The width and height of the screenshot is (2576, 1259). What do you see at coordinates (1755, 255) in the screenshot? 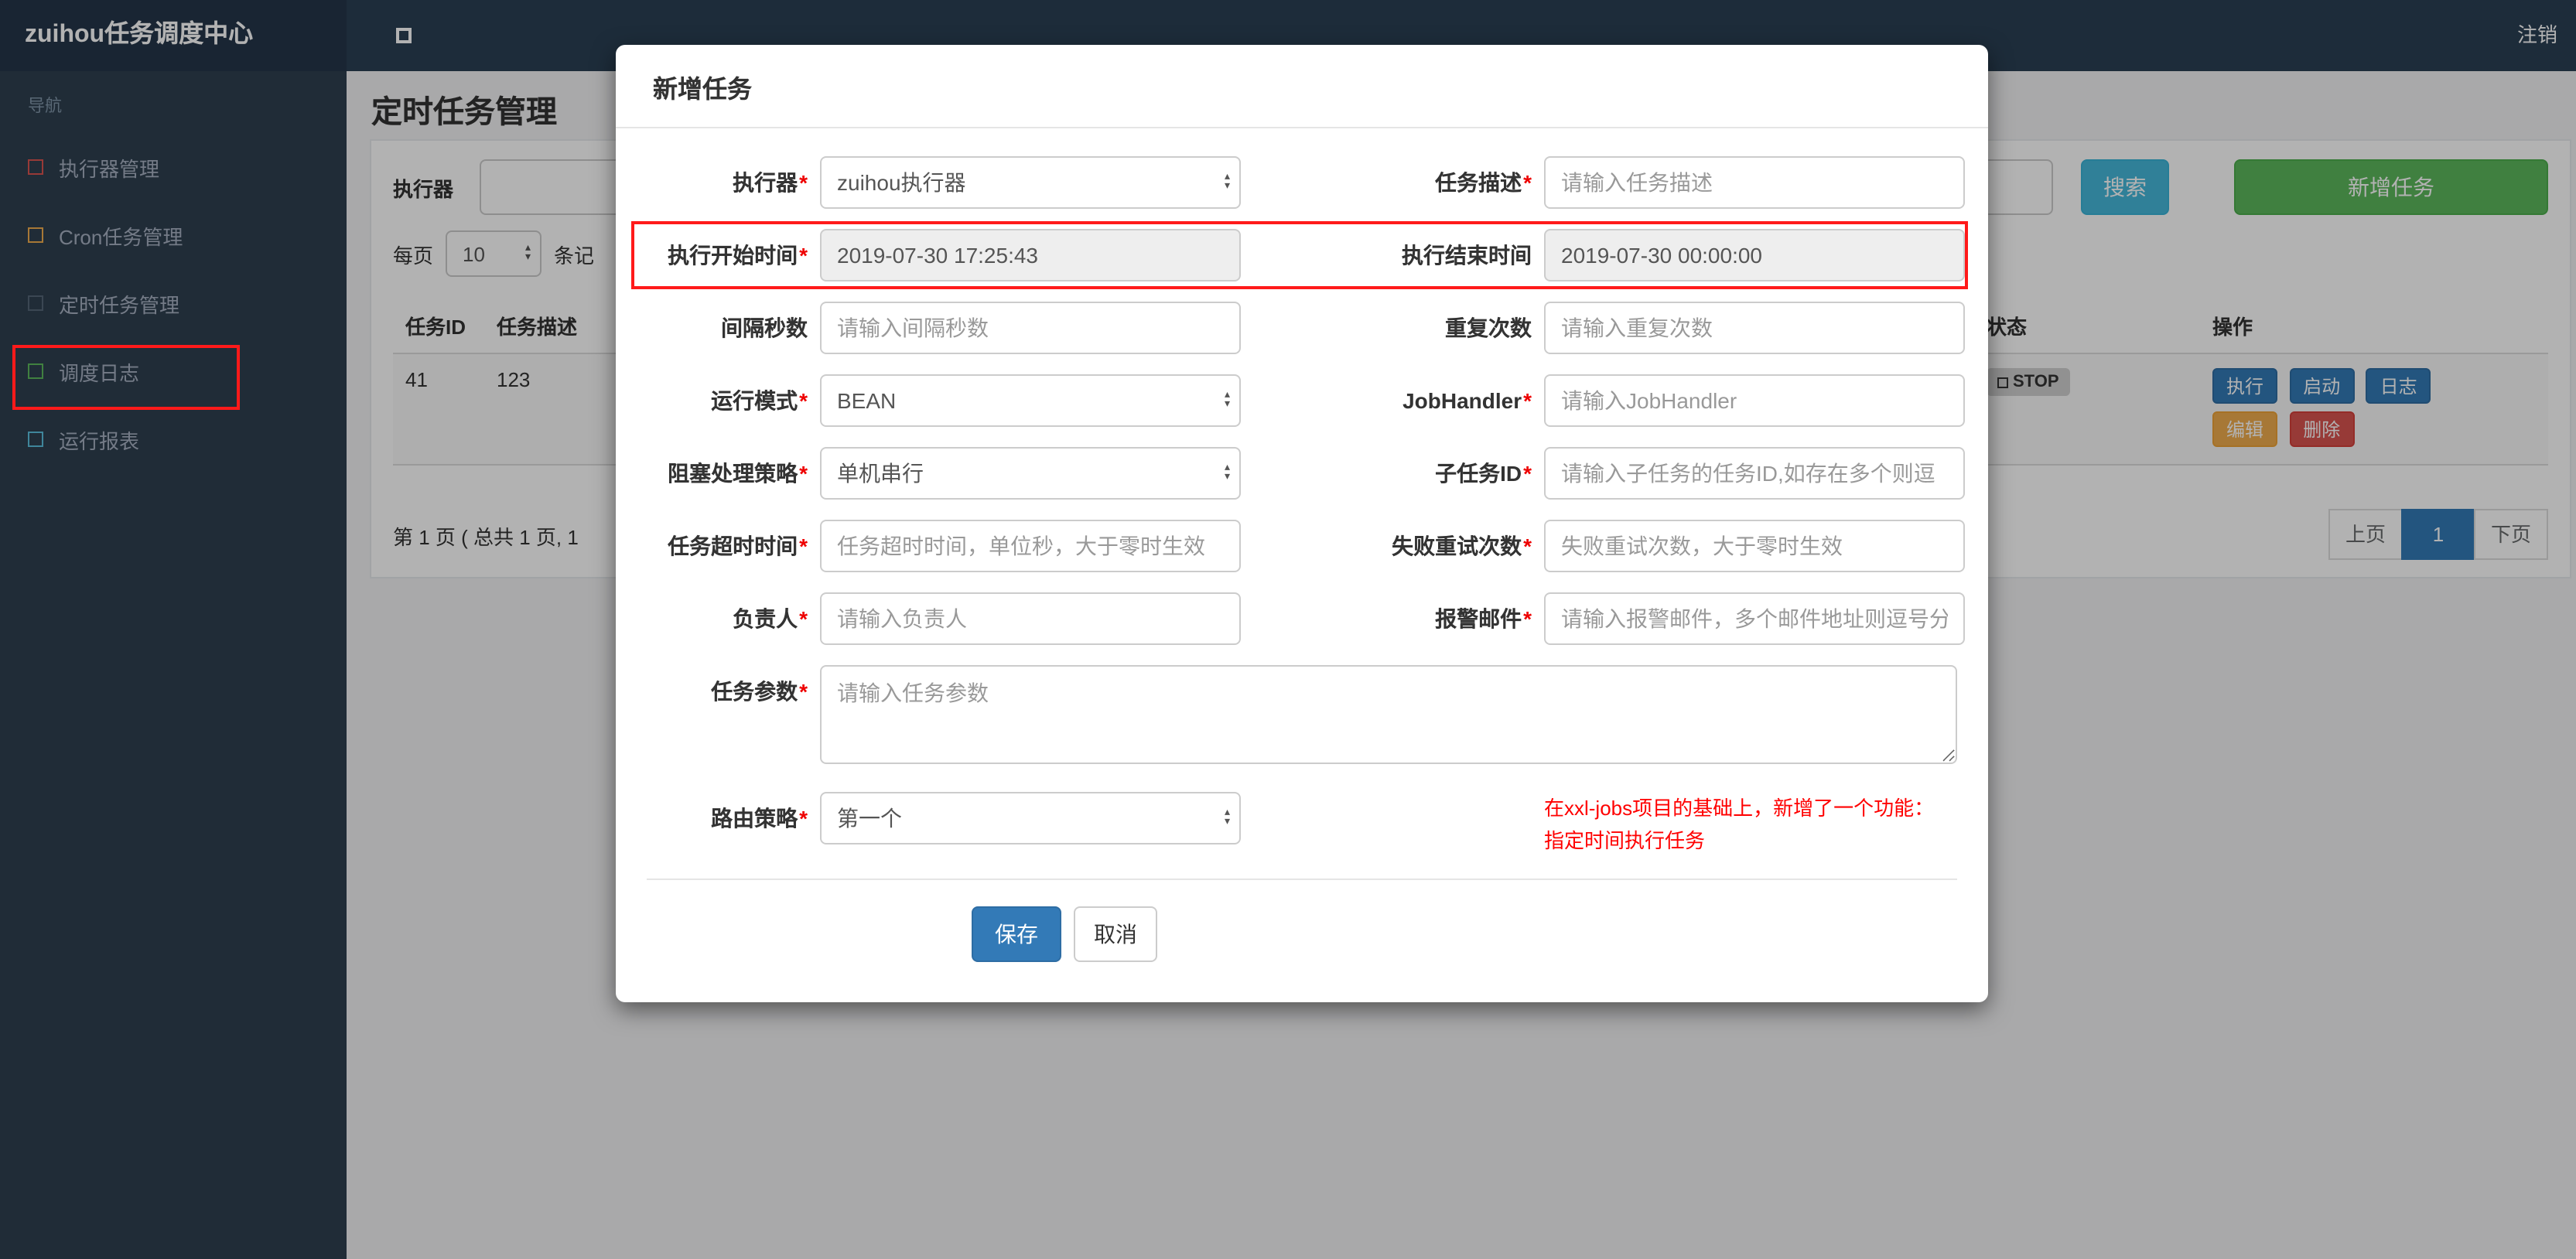
I see `end-time-input` at bounding box center [1755, 255].